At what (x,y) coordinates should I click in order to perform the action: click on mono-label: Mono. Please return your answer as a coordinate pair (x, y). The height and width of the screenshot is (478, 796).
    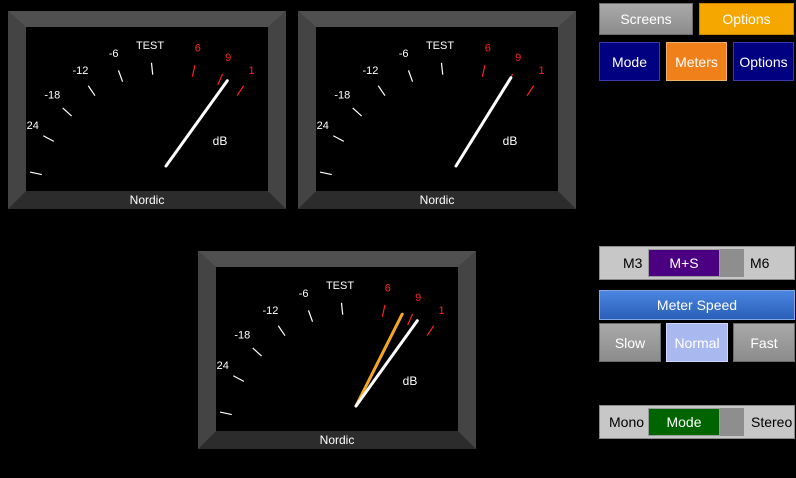
    Looking at the image, I should click on (626, 422).